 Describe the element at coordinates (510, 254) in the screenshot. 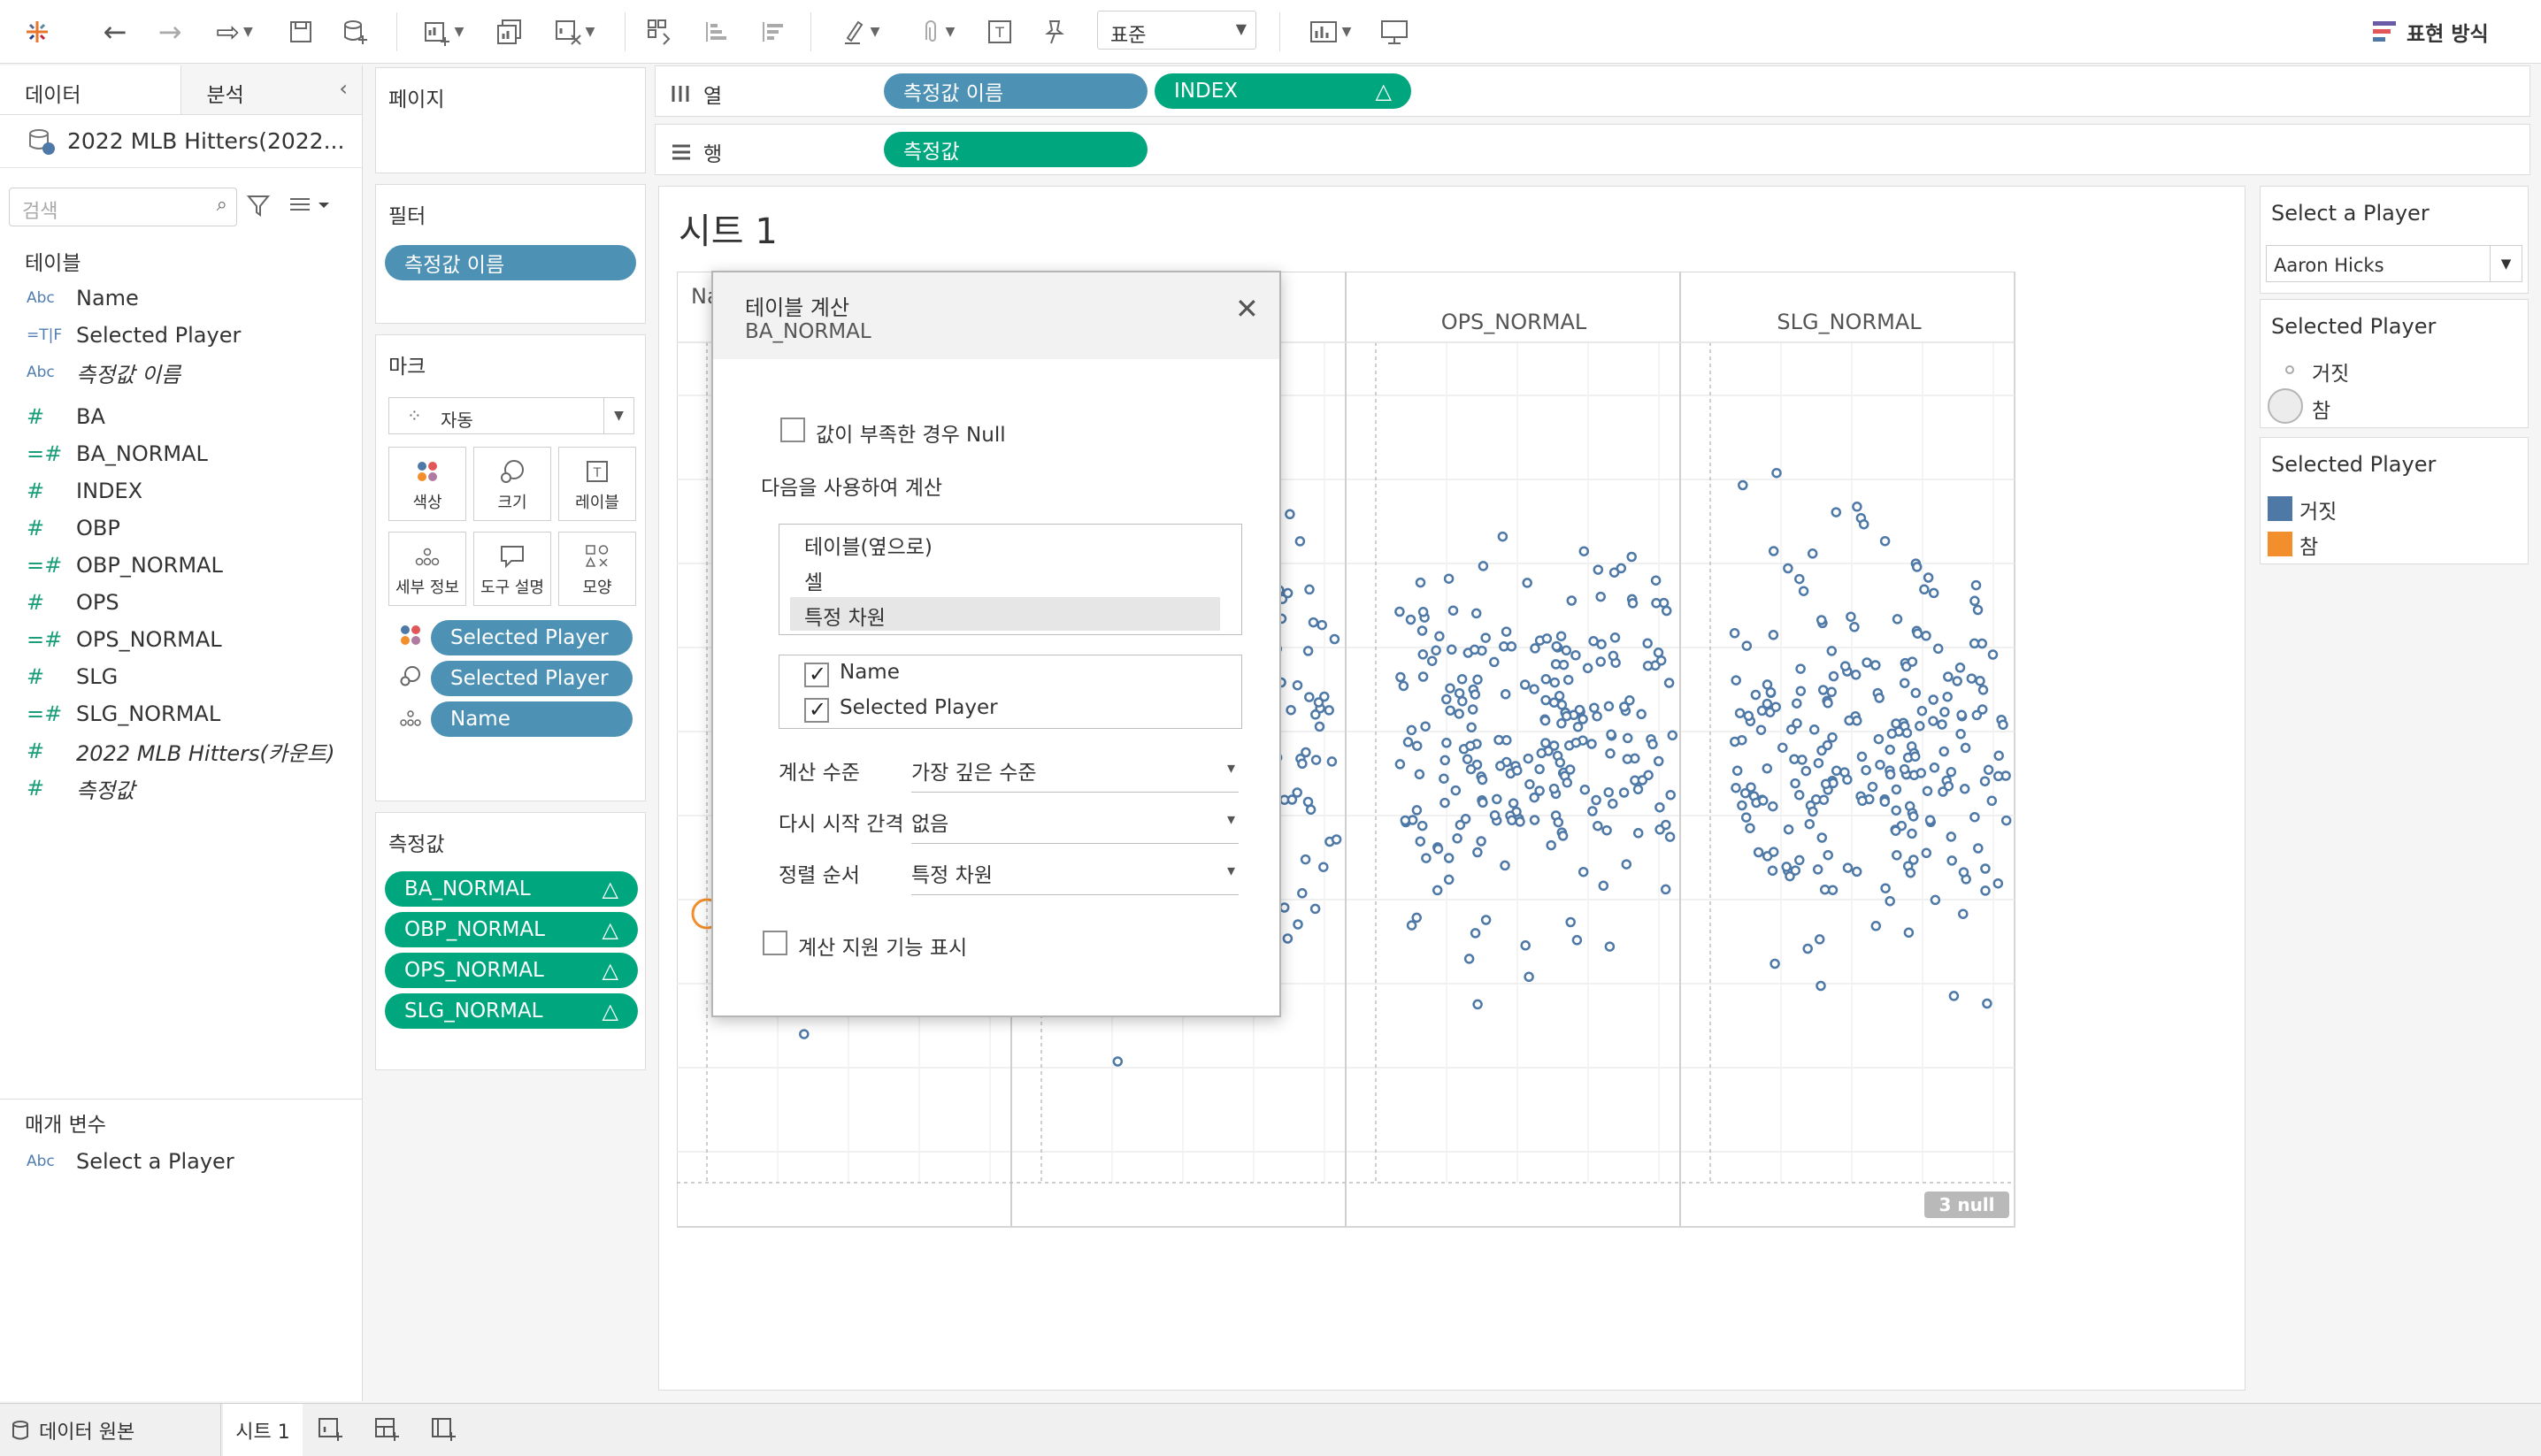

I see `filters-card: 필터 측정값 이름` at that location.